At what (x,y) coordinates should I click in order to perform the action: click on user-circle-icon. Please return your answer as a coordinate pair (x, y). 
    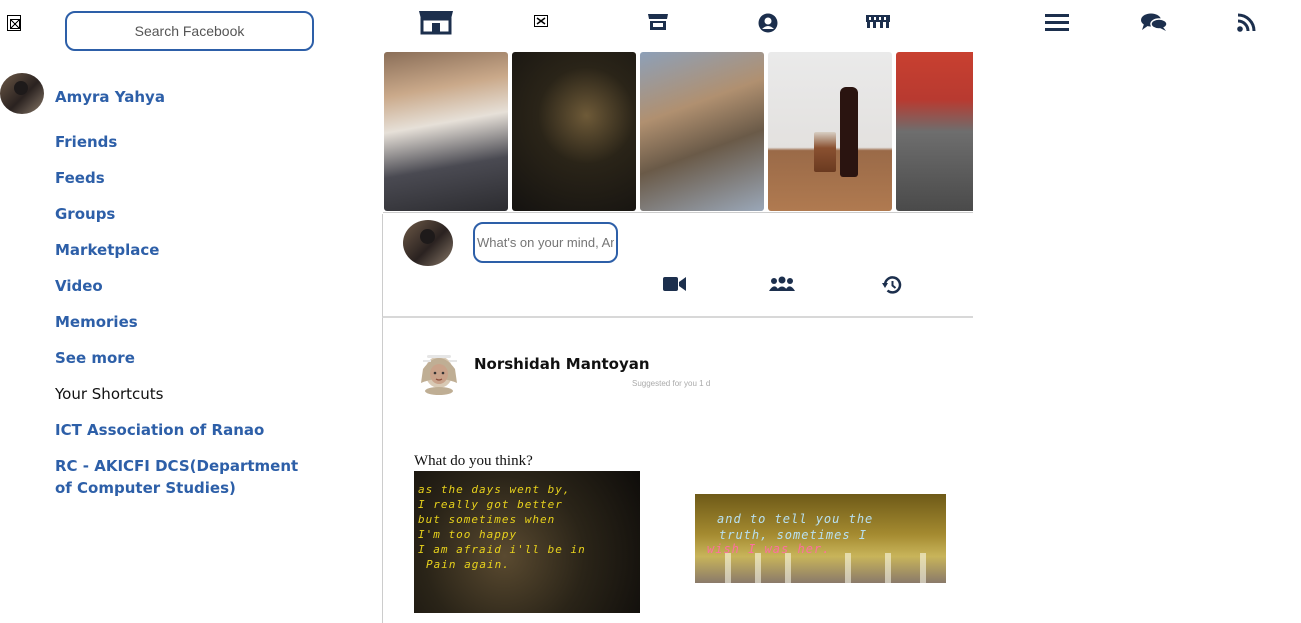
    Looking at the image, I should click on (768, 23).